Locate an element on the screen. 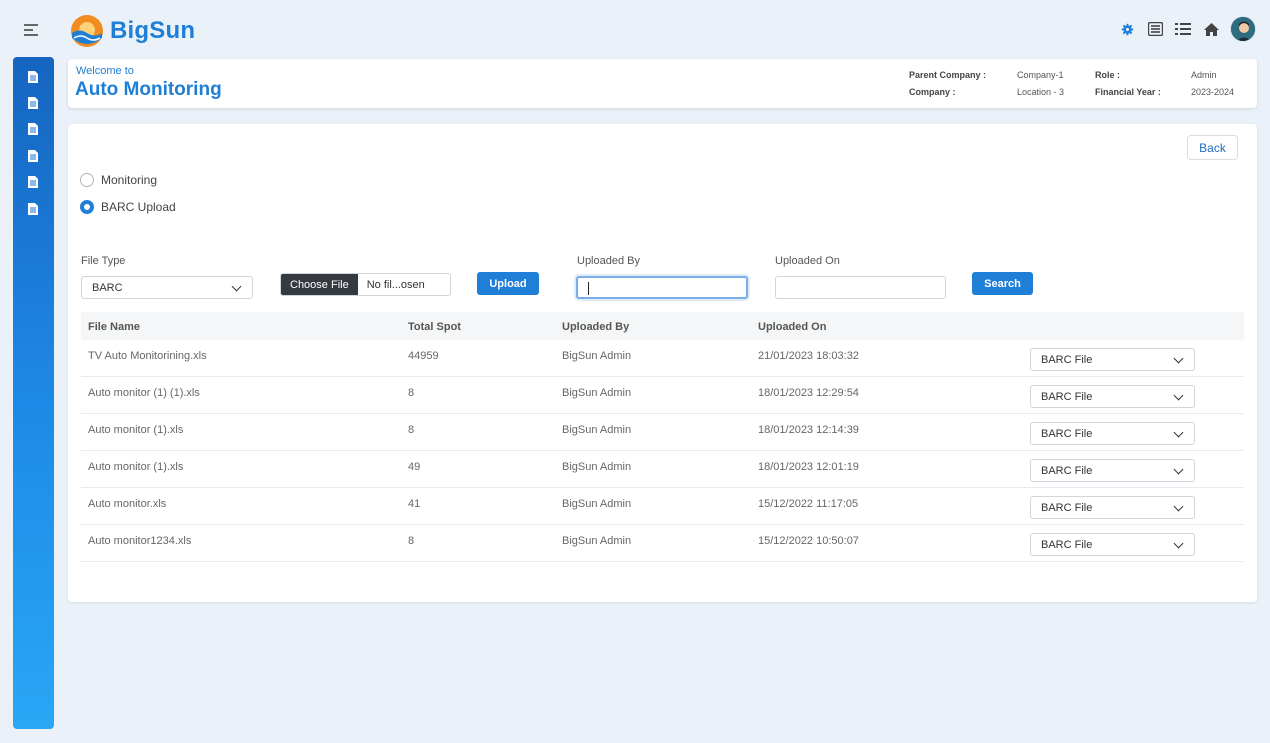  home-icon is located at coordinates (1211, 29).